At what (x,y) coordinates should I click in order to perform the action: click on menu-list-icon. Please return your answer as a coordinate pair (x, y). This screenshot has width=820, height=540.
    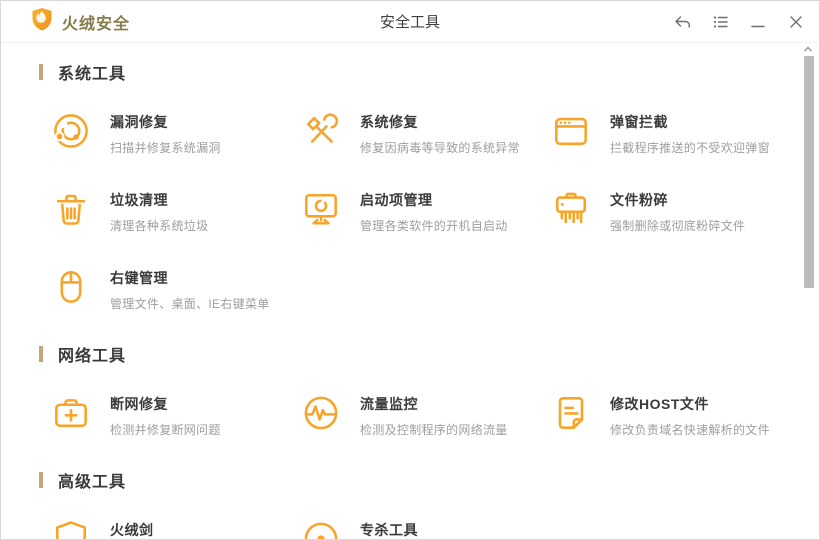
    Looking at the image, I should click on (720, 22).